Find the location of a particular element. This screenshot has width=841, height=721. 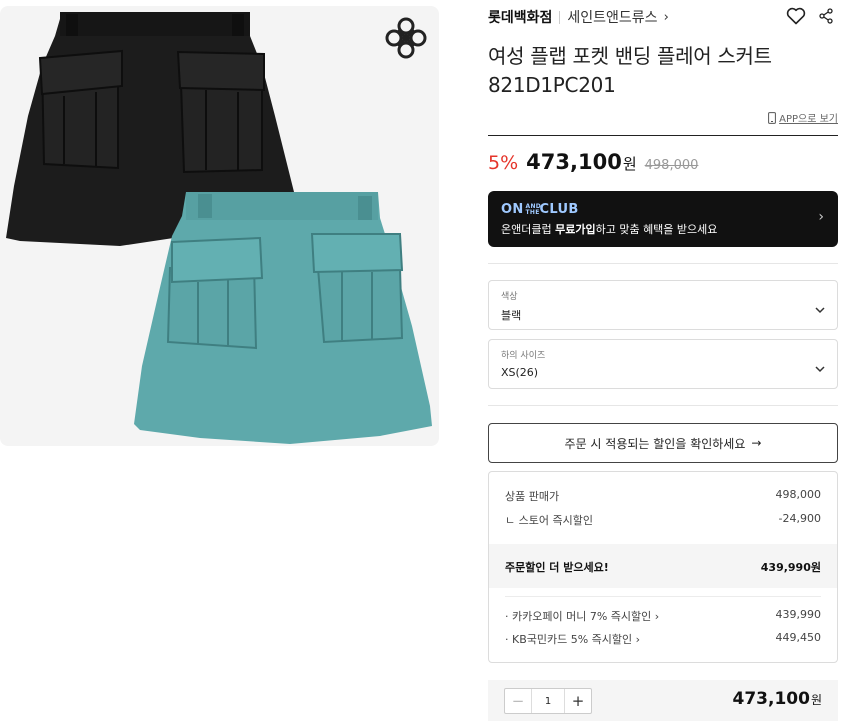

quantity-bar: − 1 + 473,100원 is located at coordinates (663, 700).